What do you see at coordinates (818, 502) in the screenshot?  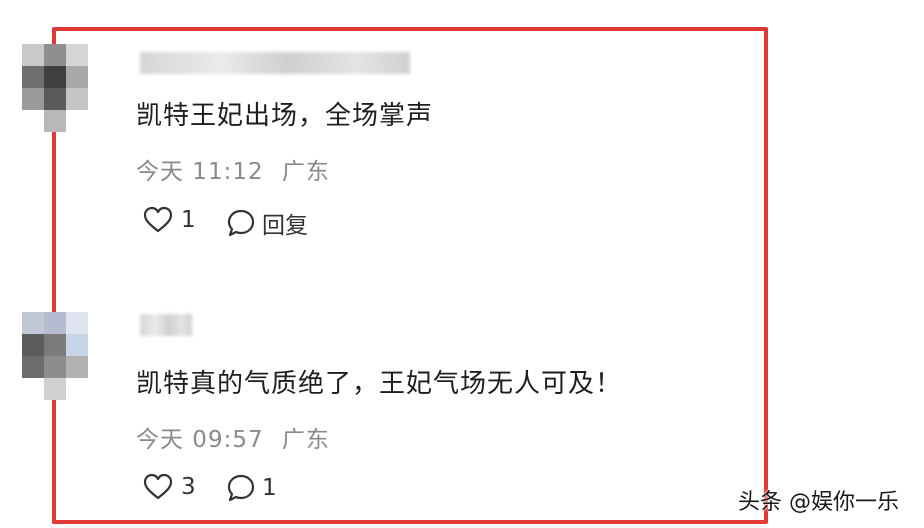 I see `watermark: 头条 @娱你一乐` at bounding box center [818, 502].